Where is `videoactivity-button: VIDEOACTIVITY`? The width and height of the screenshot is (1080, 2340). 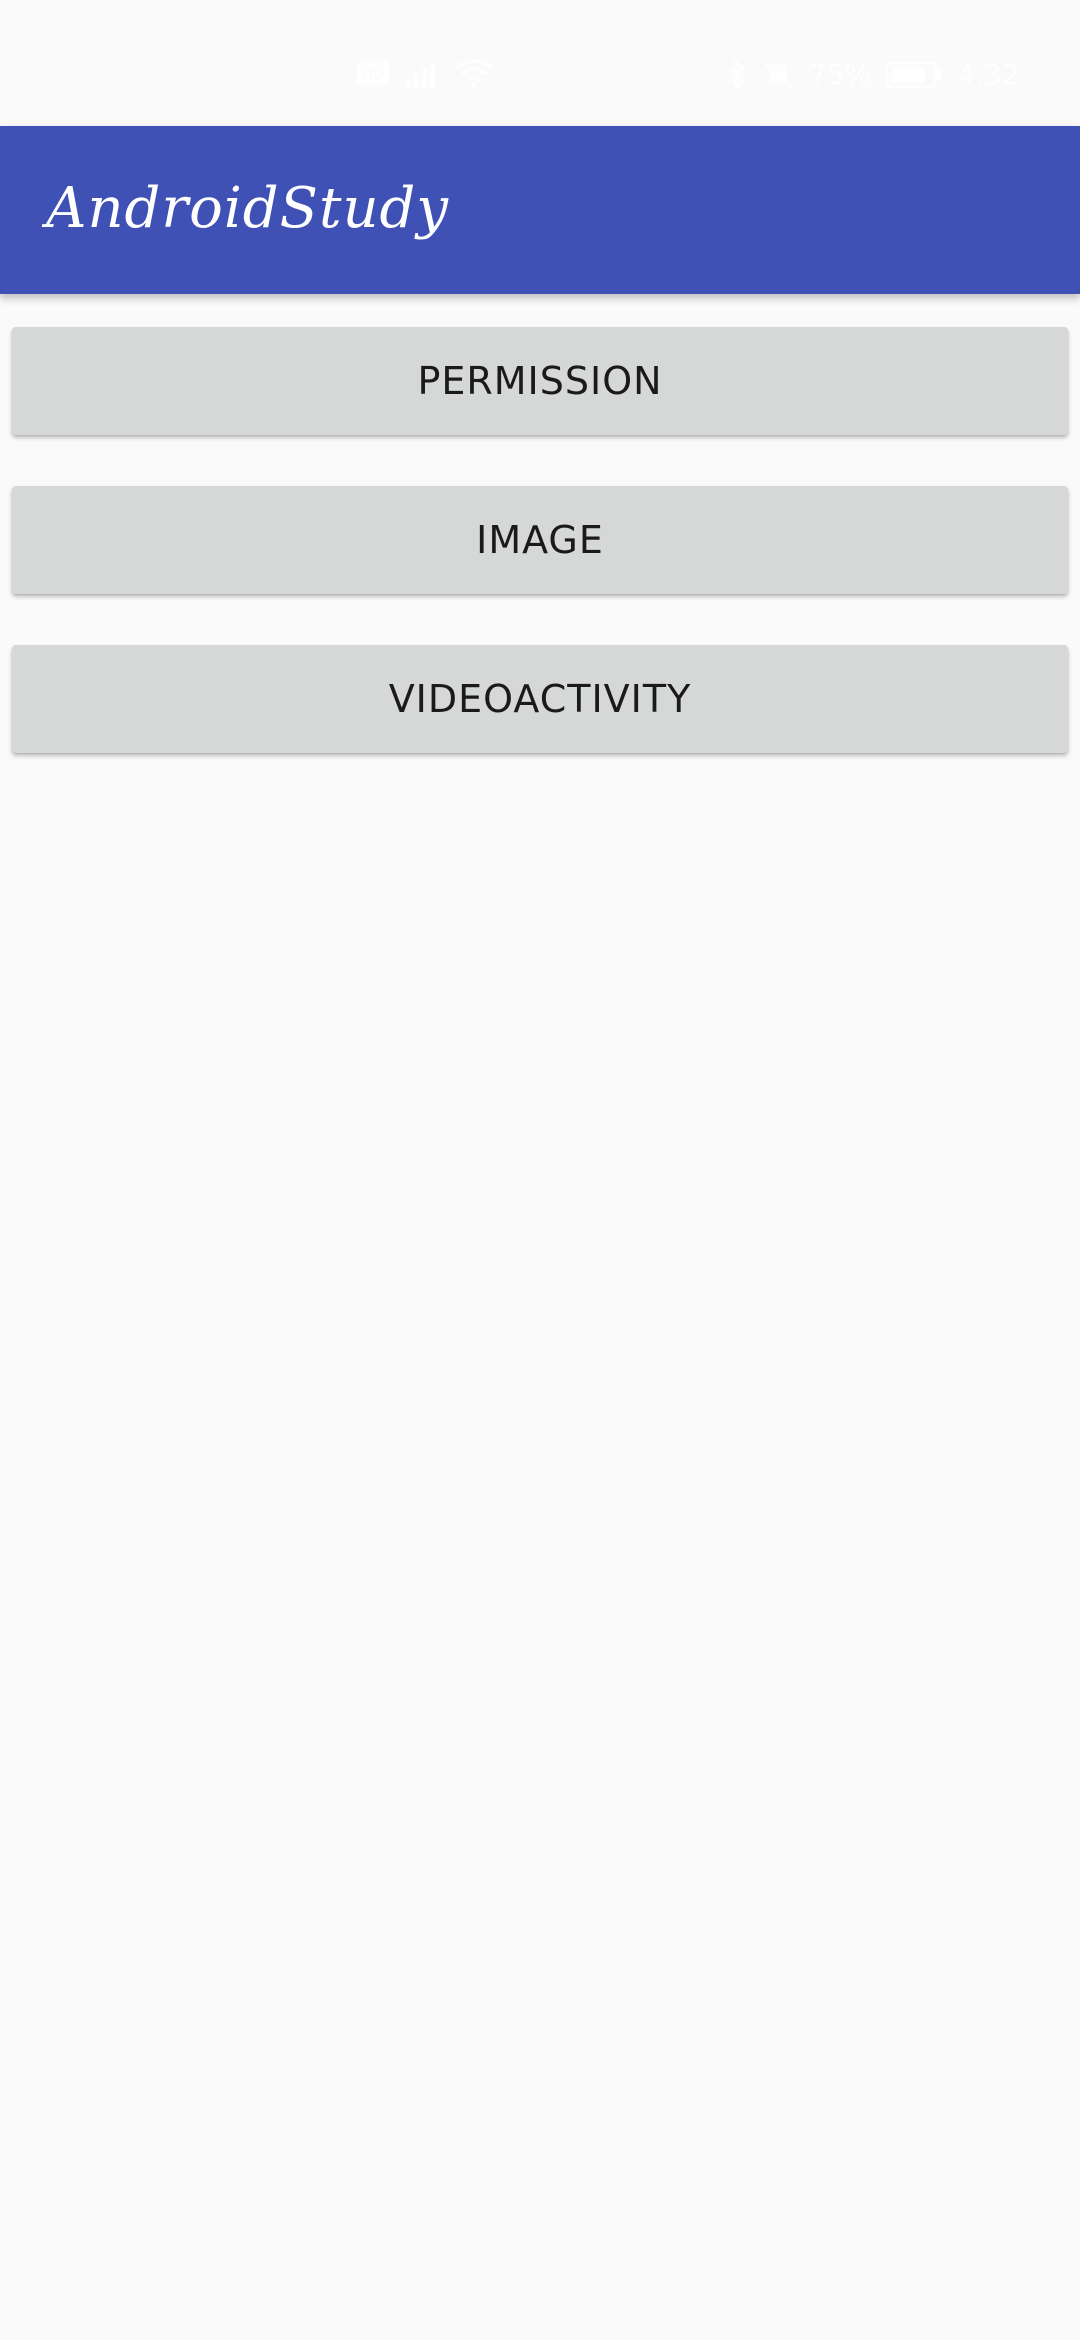 videoactivity-button: VIDEOACTIVITY is located at coordinates (540, 699).